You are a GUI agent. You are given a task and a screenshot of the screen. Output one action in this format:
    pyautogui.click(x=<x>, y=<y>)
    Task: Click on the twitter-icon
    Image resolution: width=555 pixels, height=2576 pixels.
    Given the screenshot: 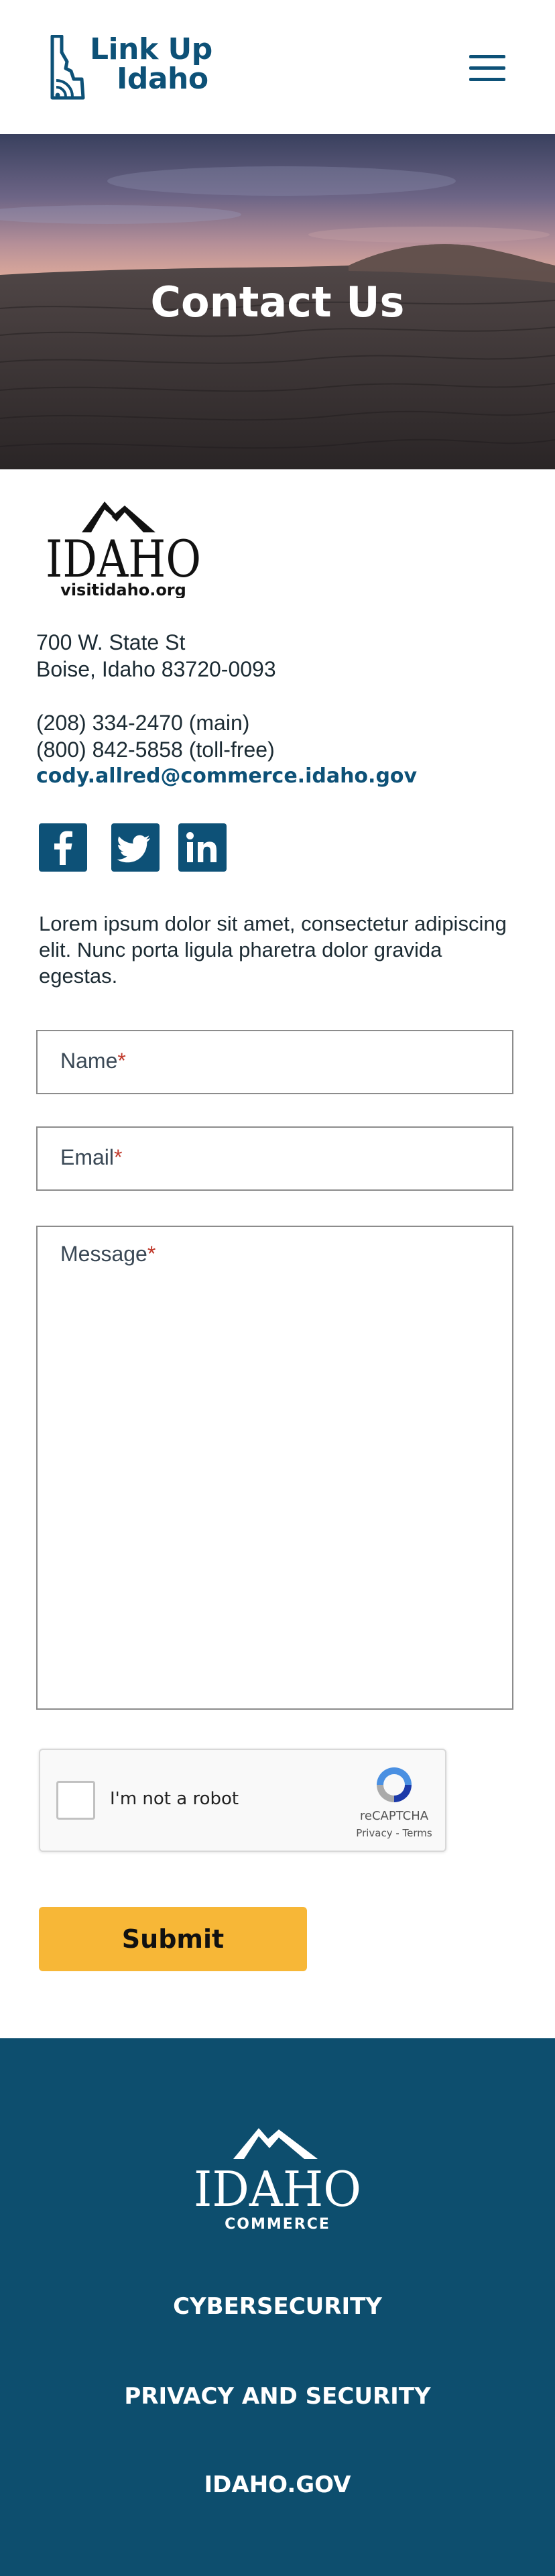 What is the action you would take?
    pyautogui.click(x=135, y=847)
    